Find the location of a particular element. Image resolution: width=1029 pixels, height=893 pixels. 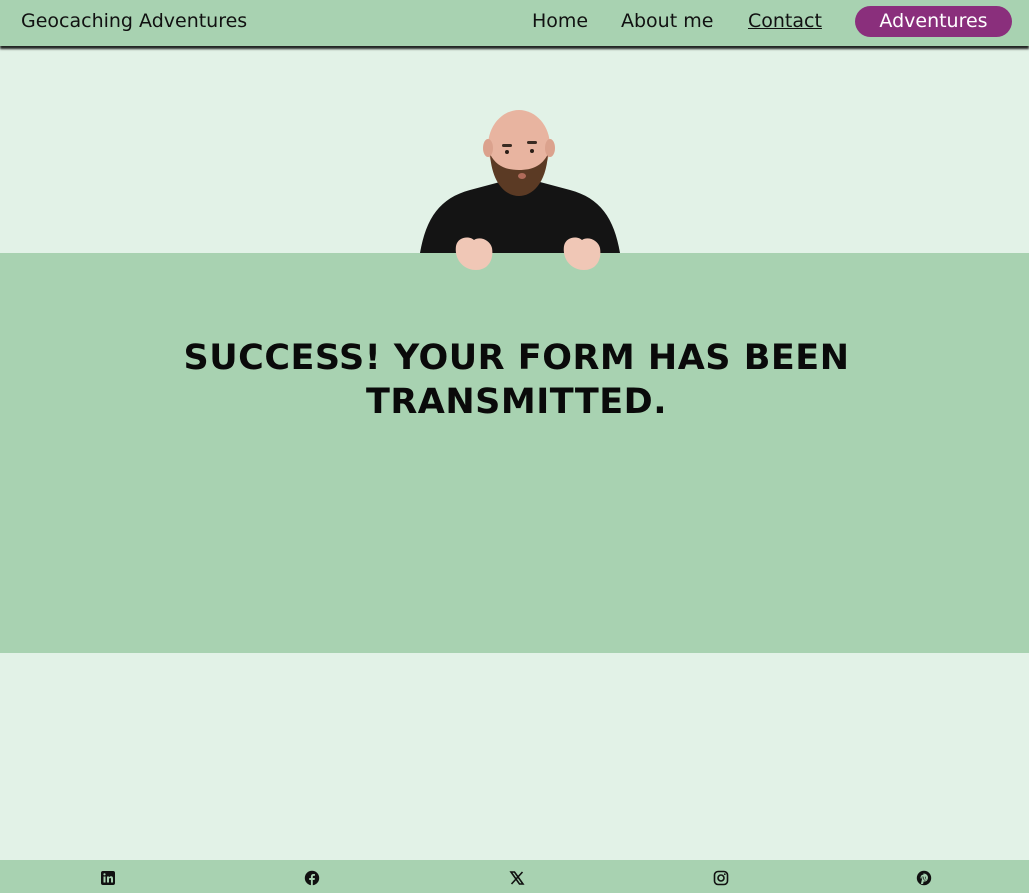

facebook-icon is located at coordinates (312, 878).